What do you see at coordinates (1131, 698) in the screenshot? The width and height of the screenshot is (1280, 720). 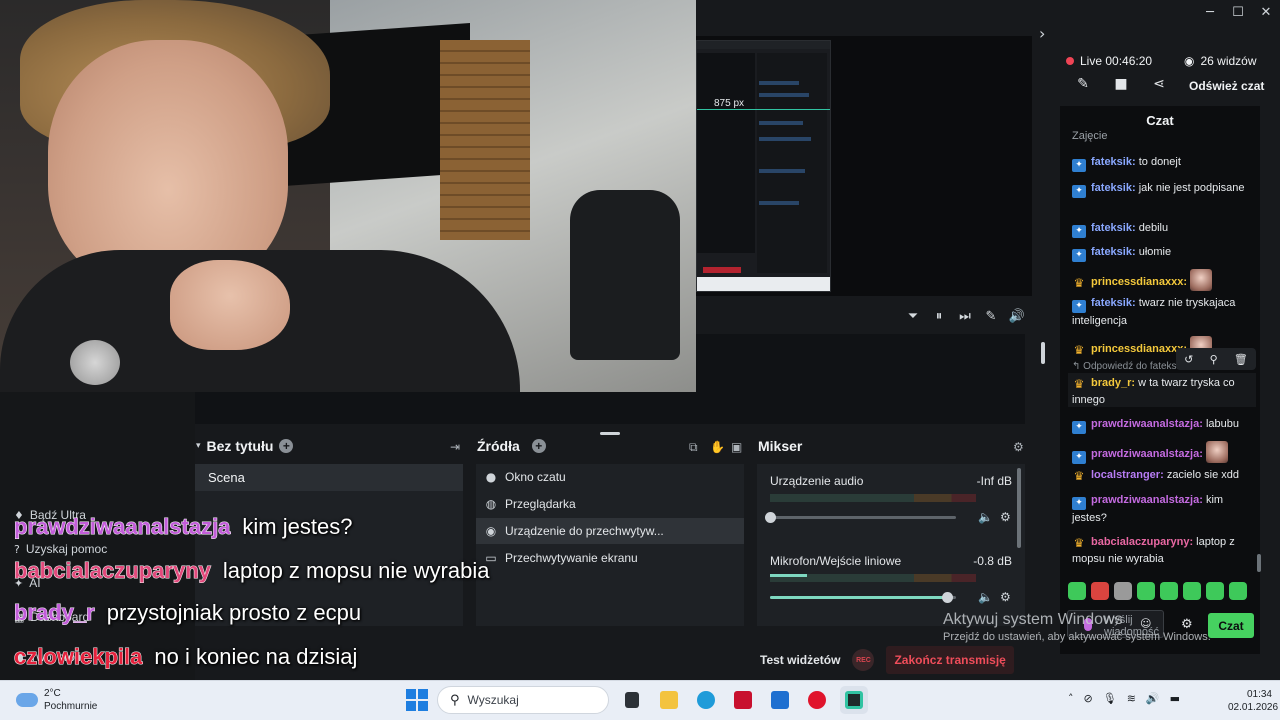 I see `wifi-icon: ≋` at bounding box center [1131, 698].